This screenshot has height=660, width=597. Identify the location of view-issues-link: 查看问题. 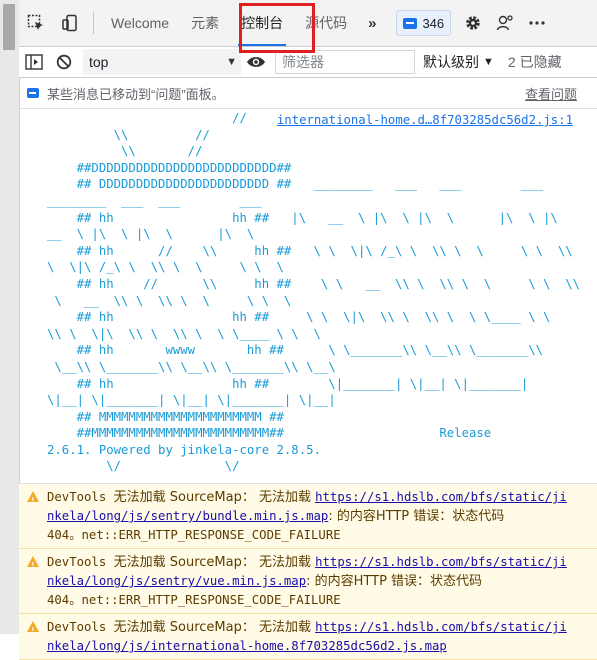
(551, 93).